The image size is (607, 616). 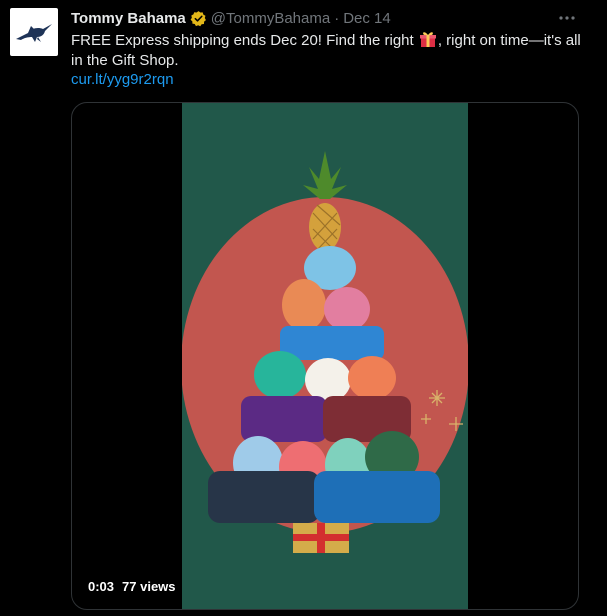 What do you see at coordinates (270, 18) in the screenshot?
I see `handle: @TommyBahama` at bounding box center [270, 18].